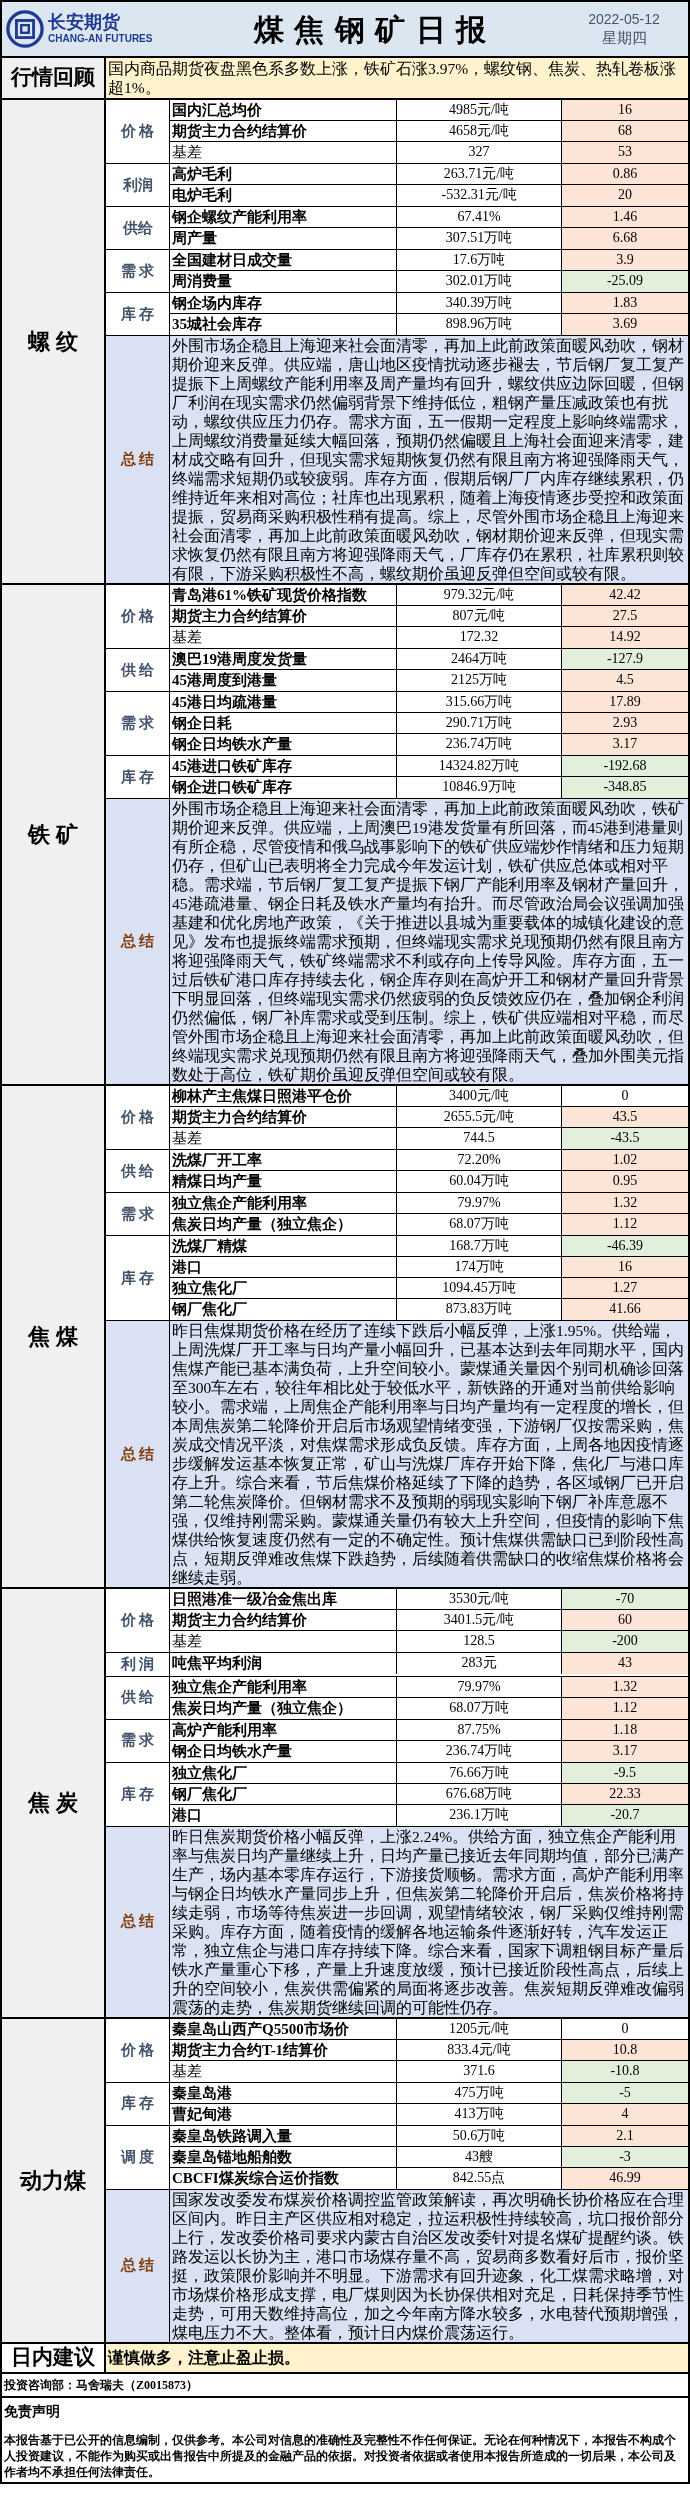 This screenshot has height=2505, width=690. Describe the element at coordinates (625, 595) in the screenshot. I see `change-cell: 42.42` at that location.